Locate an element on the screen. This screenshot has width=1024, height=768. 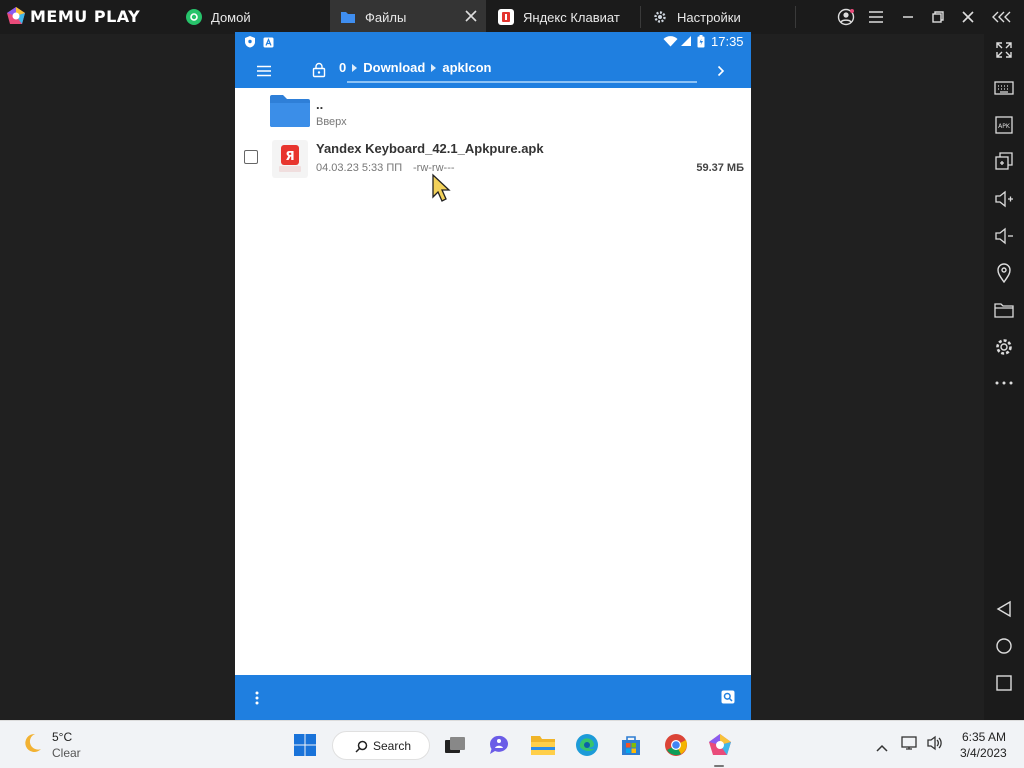
recents-icon is located at coordinates (1004, 683).